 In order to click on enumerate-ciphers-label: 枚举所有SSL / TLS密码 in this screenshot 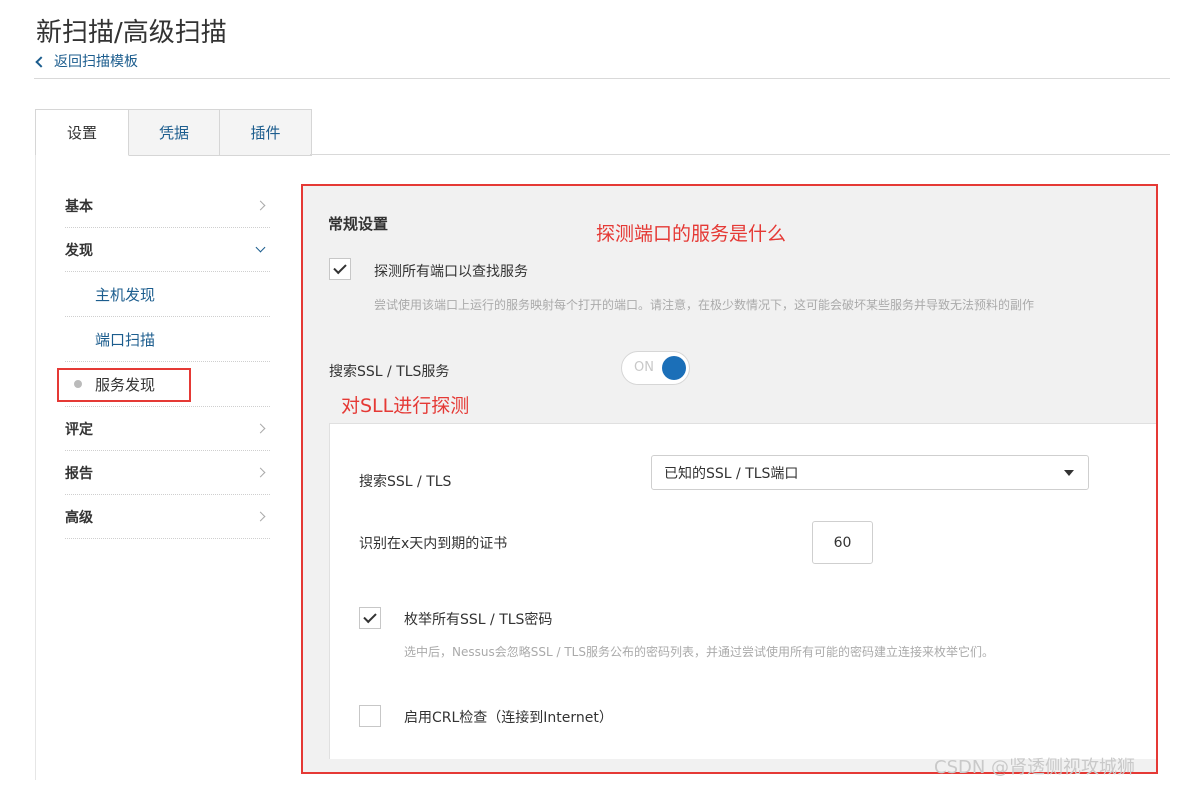, I will do `click(478, 620)`.